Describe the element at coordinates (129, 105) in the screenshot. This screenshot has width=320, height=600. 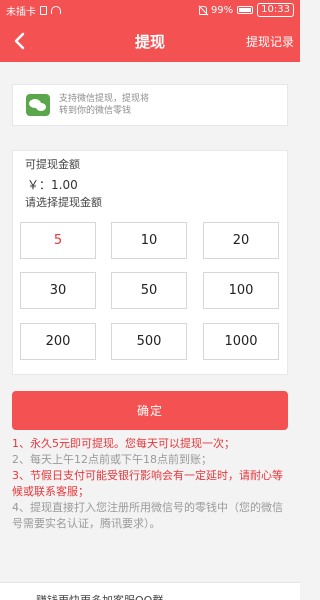
I see `wechat-description: 支持微信提现，提现将 转到你的微信零钱` at that location.